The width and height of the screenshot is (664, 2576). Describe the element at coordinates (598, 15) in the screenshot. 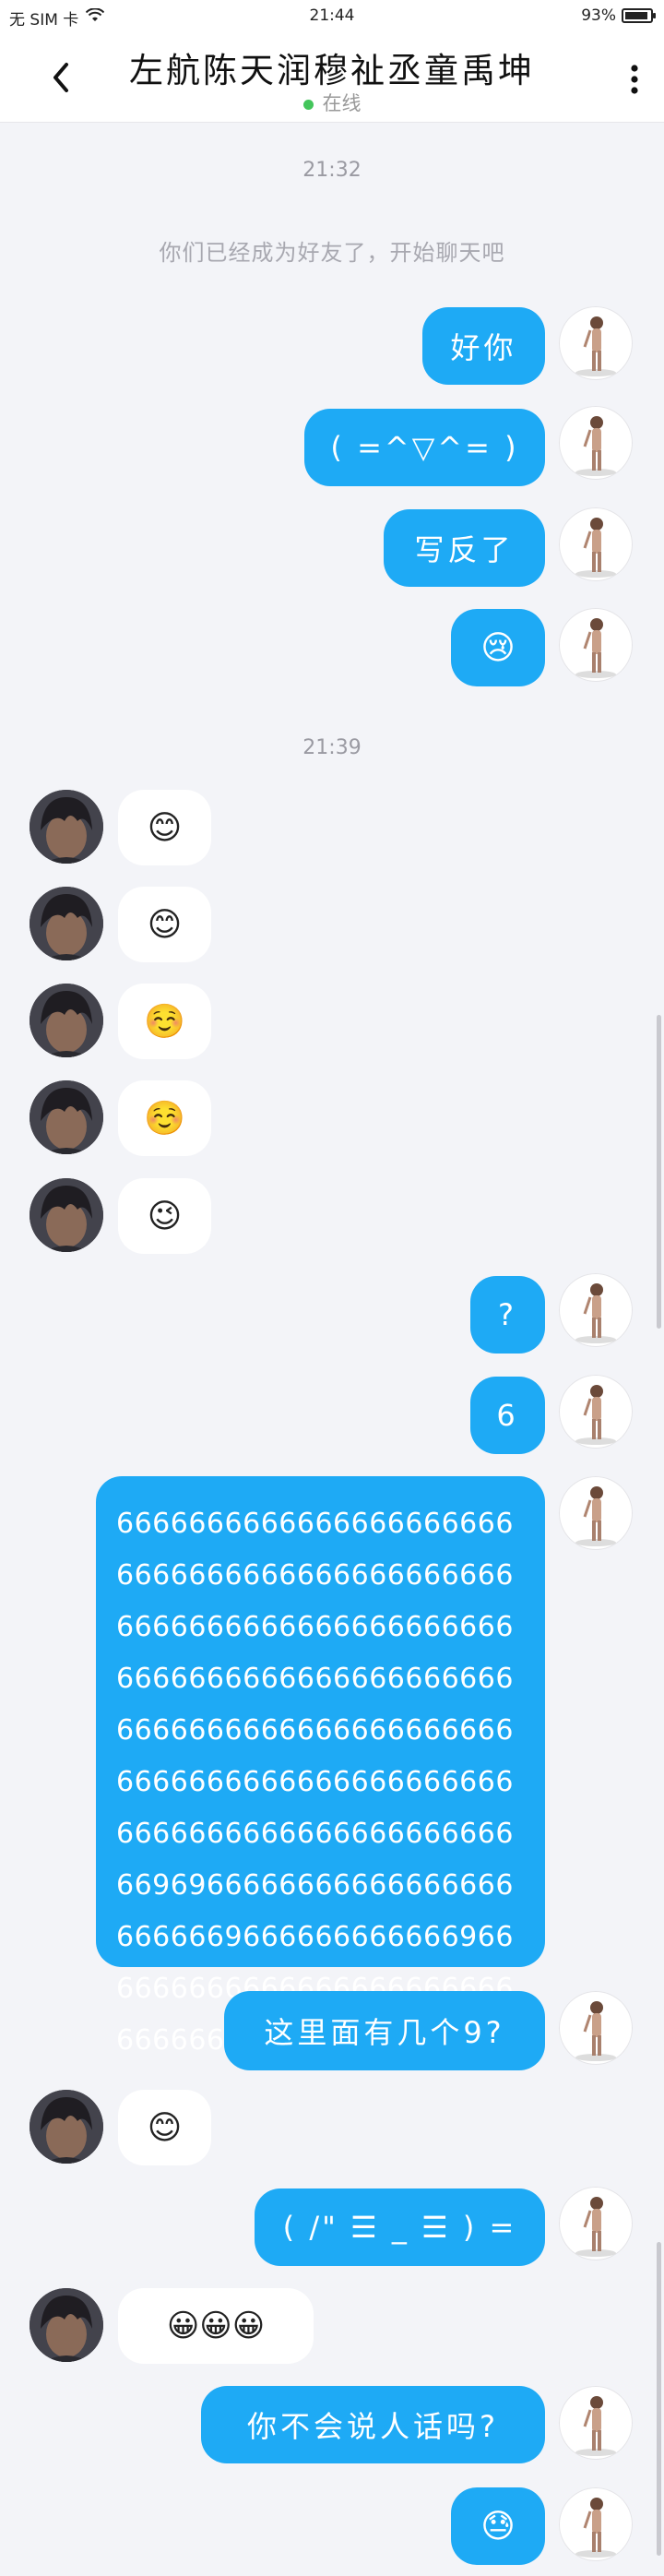

I see `battery-text: 93%` at that location.